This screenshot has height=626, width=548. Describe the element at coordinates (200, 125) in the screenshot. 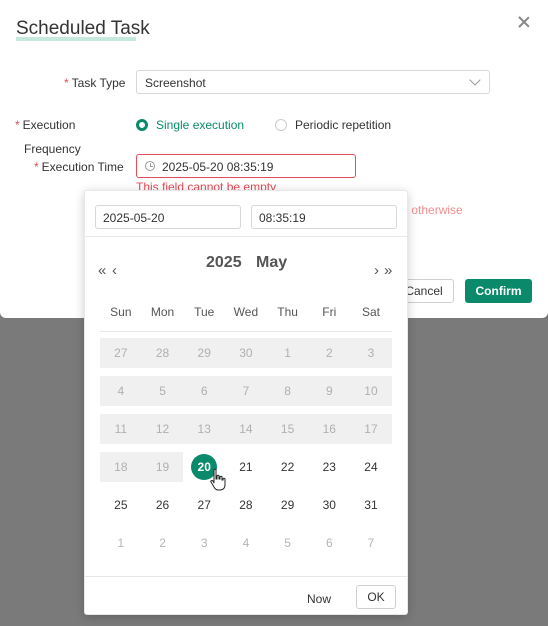

I see `single-execution-label: Single execution` at that location.